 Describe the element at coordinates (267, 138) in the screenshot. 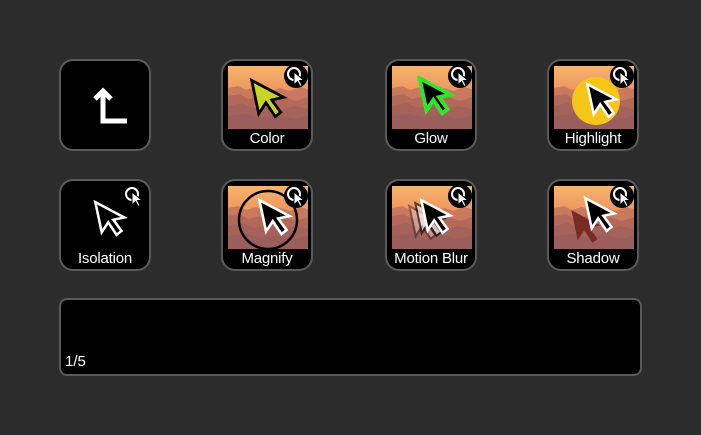

I see `color-label: Color` at that location.